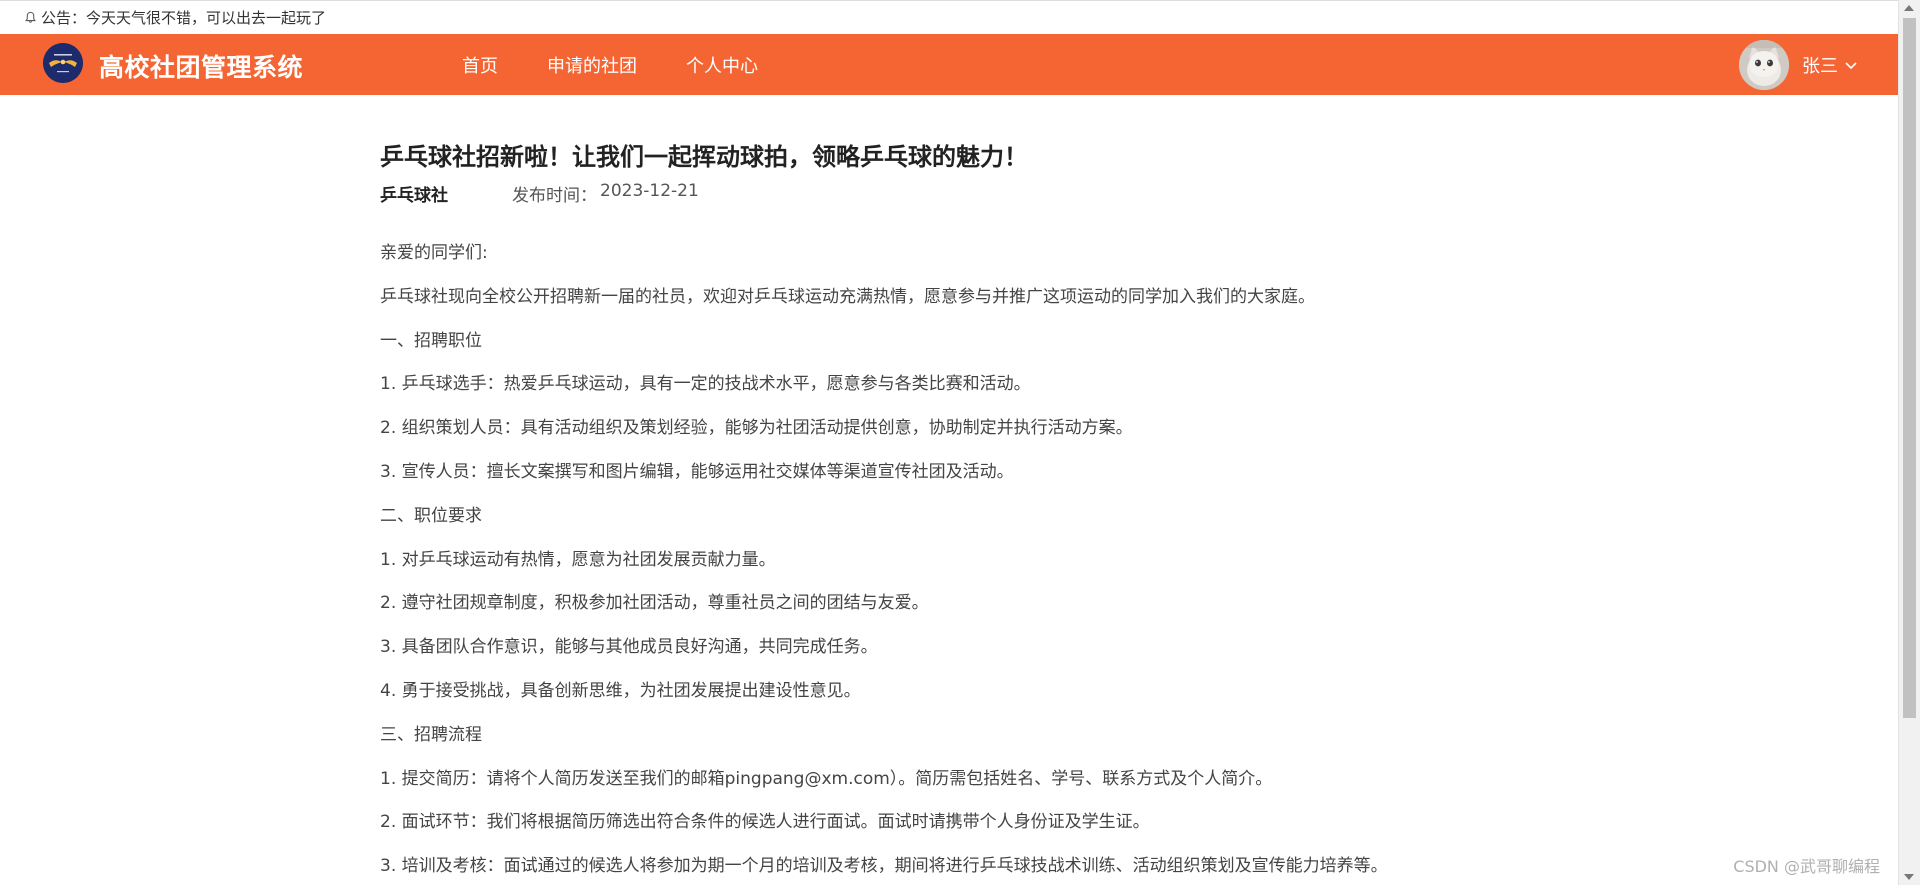  Describe the element at coordinates (1851, 65) in the screenshot. I see `chevron-down-icon` at that location.